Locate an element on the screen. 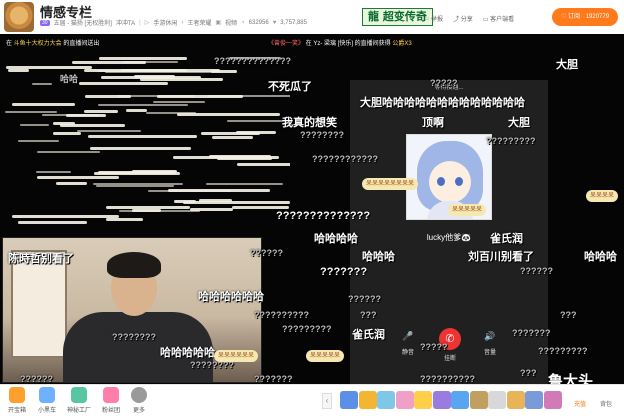 Image resolution: width=624 pixels, height=416 pixels. subscribe-button: ♡ 订阅 1920779 is located at coordinates (585, 17).